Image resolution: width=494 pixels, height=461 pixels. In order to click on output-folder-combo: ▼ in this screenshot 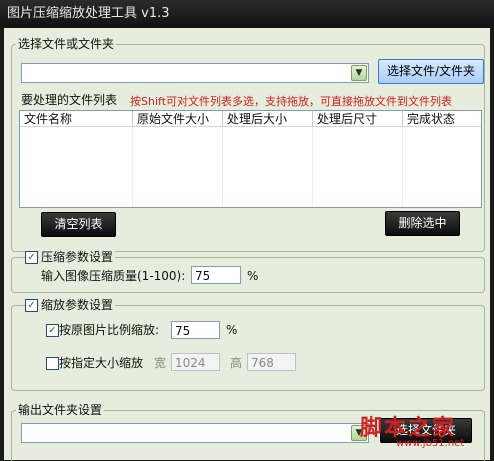, I will do `click(195, 433)`.